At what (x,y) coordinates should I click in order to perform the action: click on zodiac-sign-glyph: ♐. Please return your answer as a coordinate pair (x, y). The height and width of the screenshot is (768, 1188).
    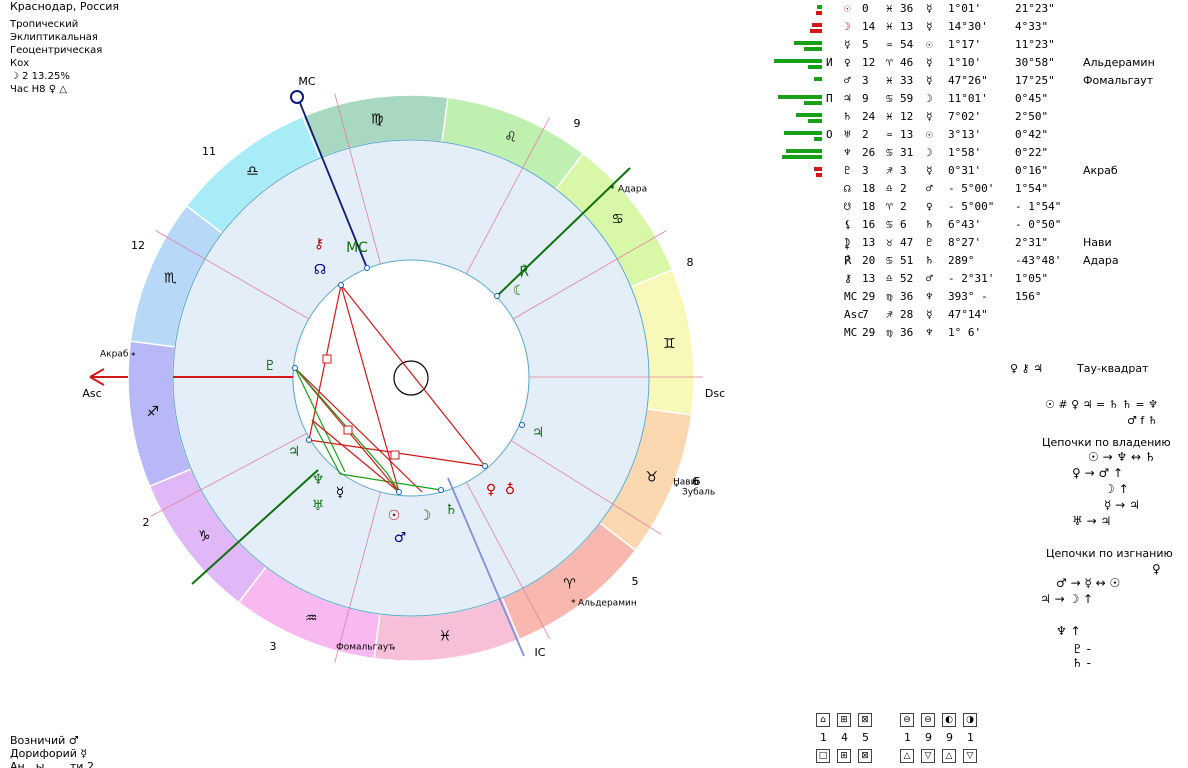
    Looking at the image, I should click on (152, 412).